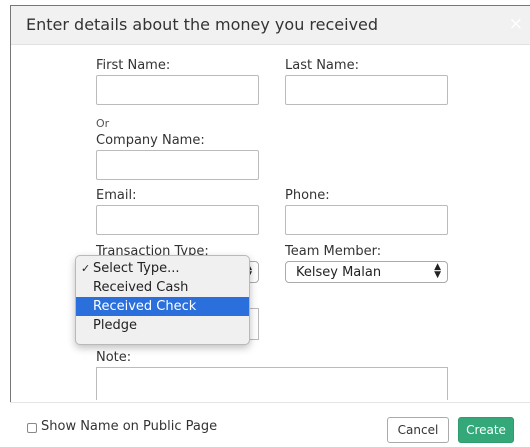 This screenshot has height=447, width=530. I want to click on show-name-label: Show Name on Public Page, so click(129, 426).